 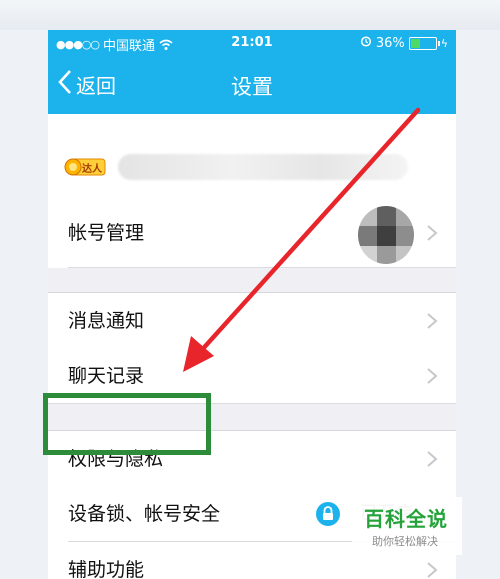 I want to click on battery-percent: 36%, so click(x=390, y=43).